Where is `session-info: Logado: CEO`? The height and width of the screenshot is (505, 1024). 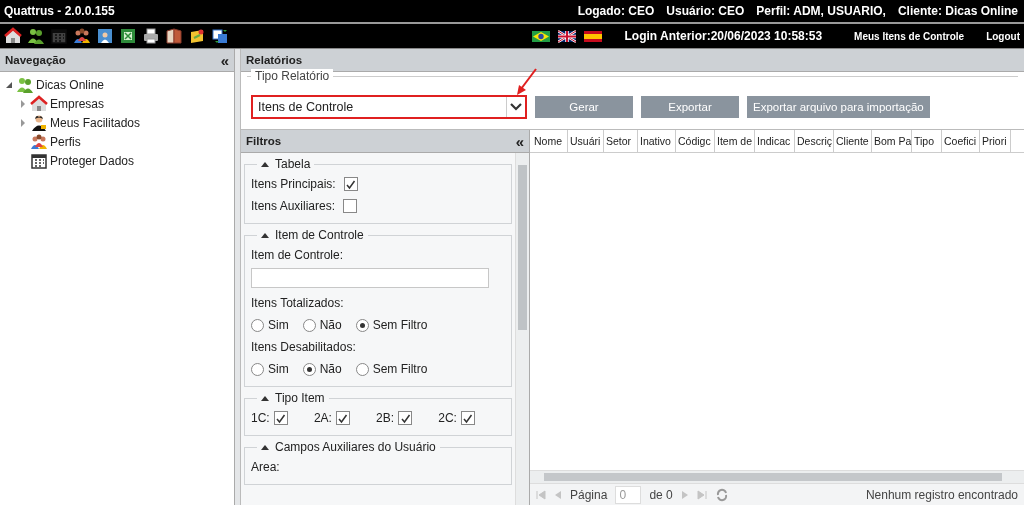 session-info: Logado: CEO is located at coordinates (616, 11).